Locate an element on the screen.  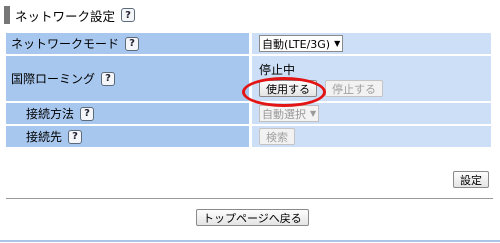
section-header: ネットワーク設定 ? is located at coordinates (70, 15).